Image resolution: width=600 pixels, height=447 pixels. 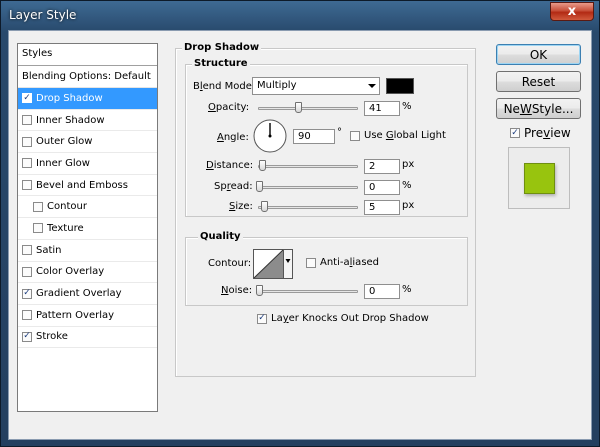 What do you see at coordinates (259, 186) in the screenshot?
I see `spread-slider-thumb` at bounding box center [259, 186].